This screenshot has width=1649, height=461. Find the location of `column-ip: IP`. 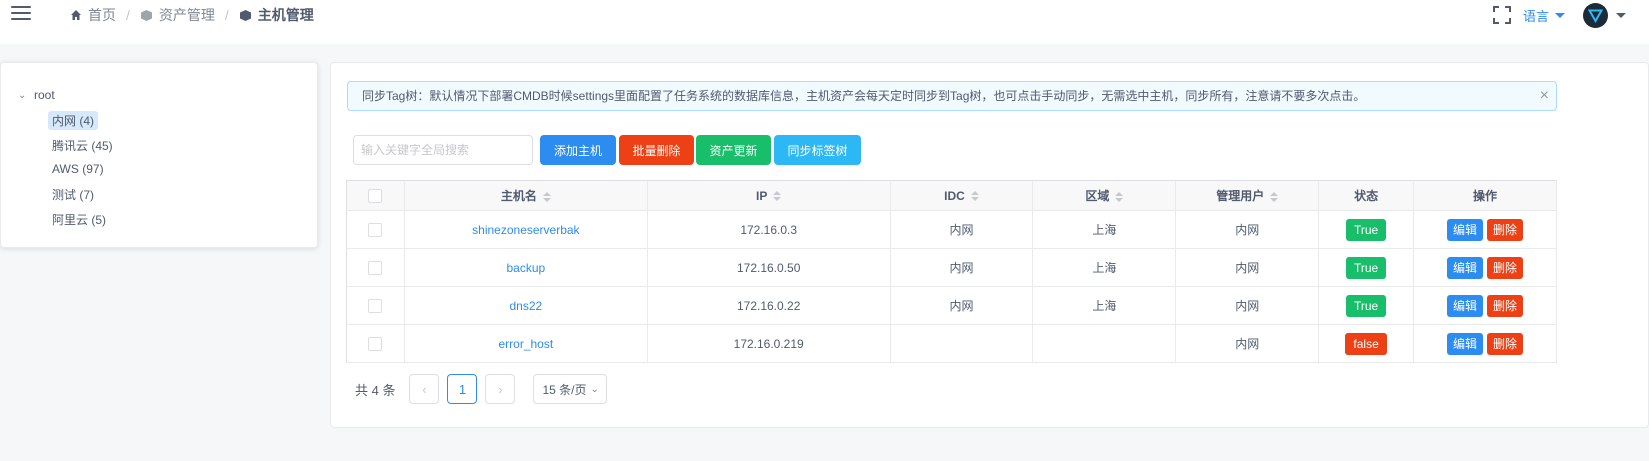

column-ip: IP is located at coordinates (769, 195).